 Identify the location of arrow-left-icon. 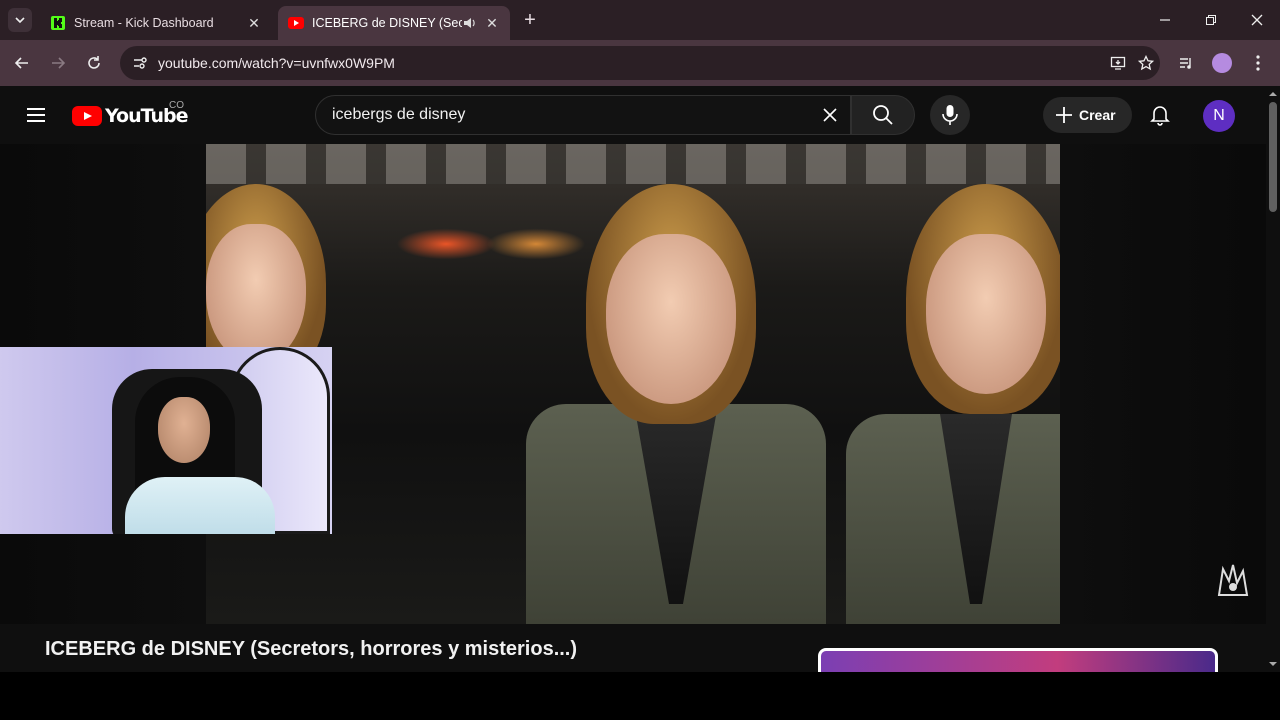
(21, 63).